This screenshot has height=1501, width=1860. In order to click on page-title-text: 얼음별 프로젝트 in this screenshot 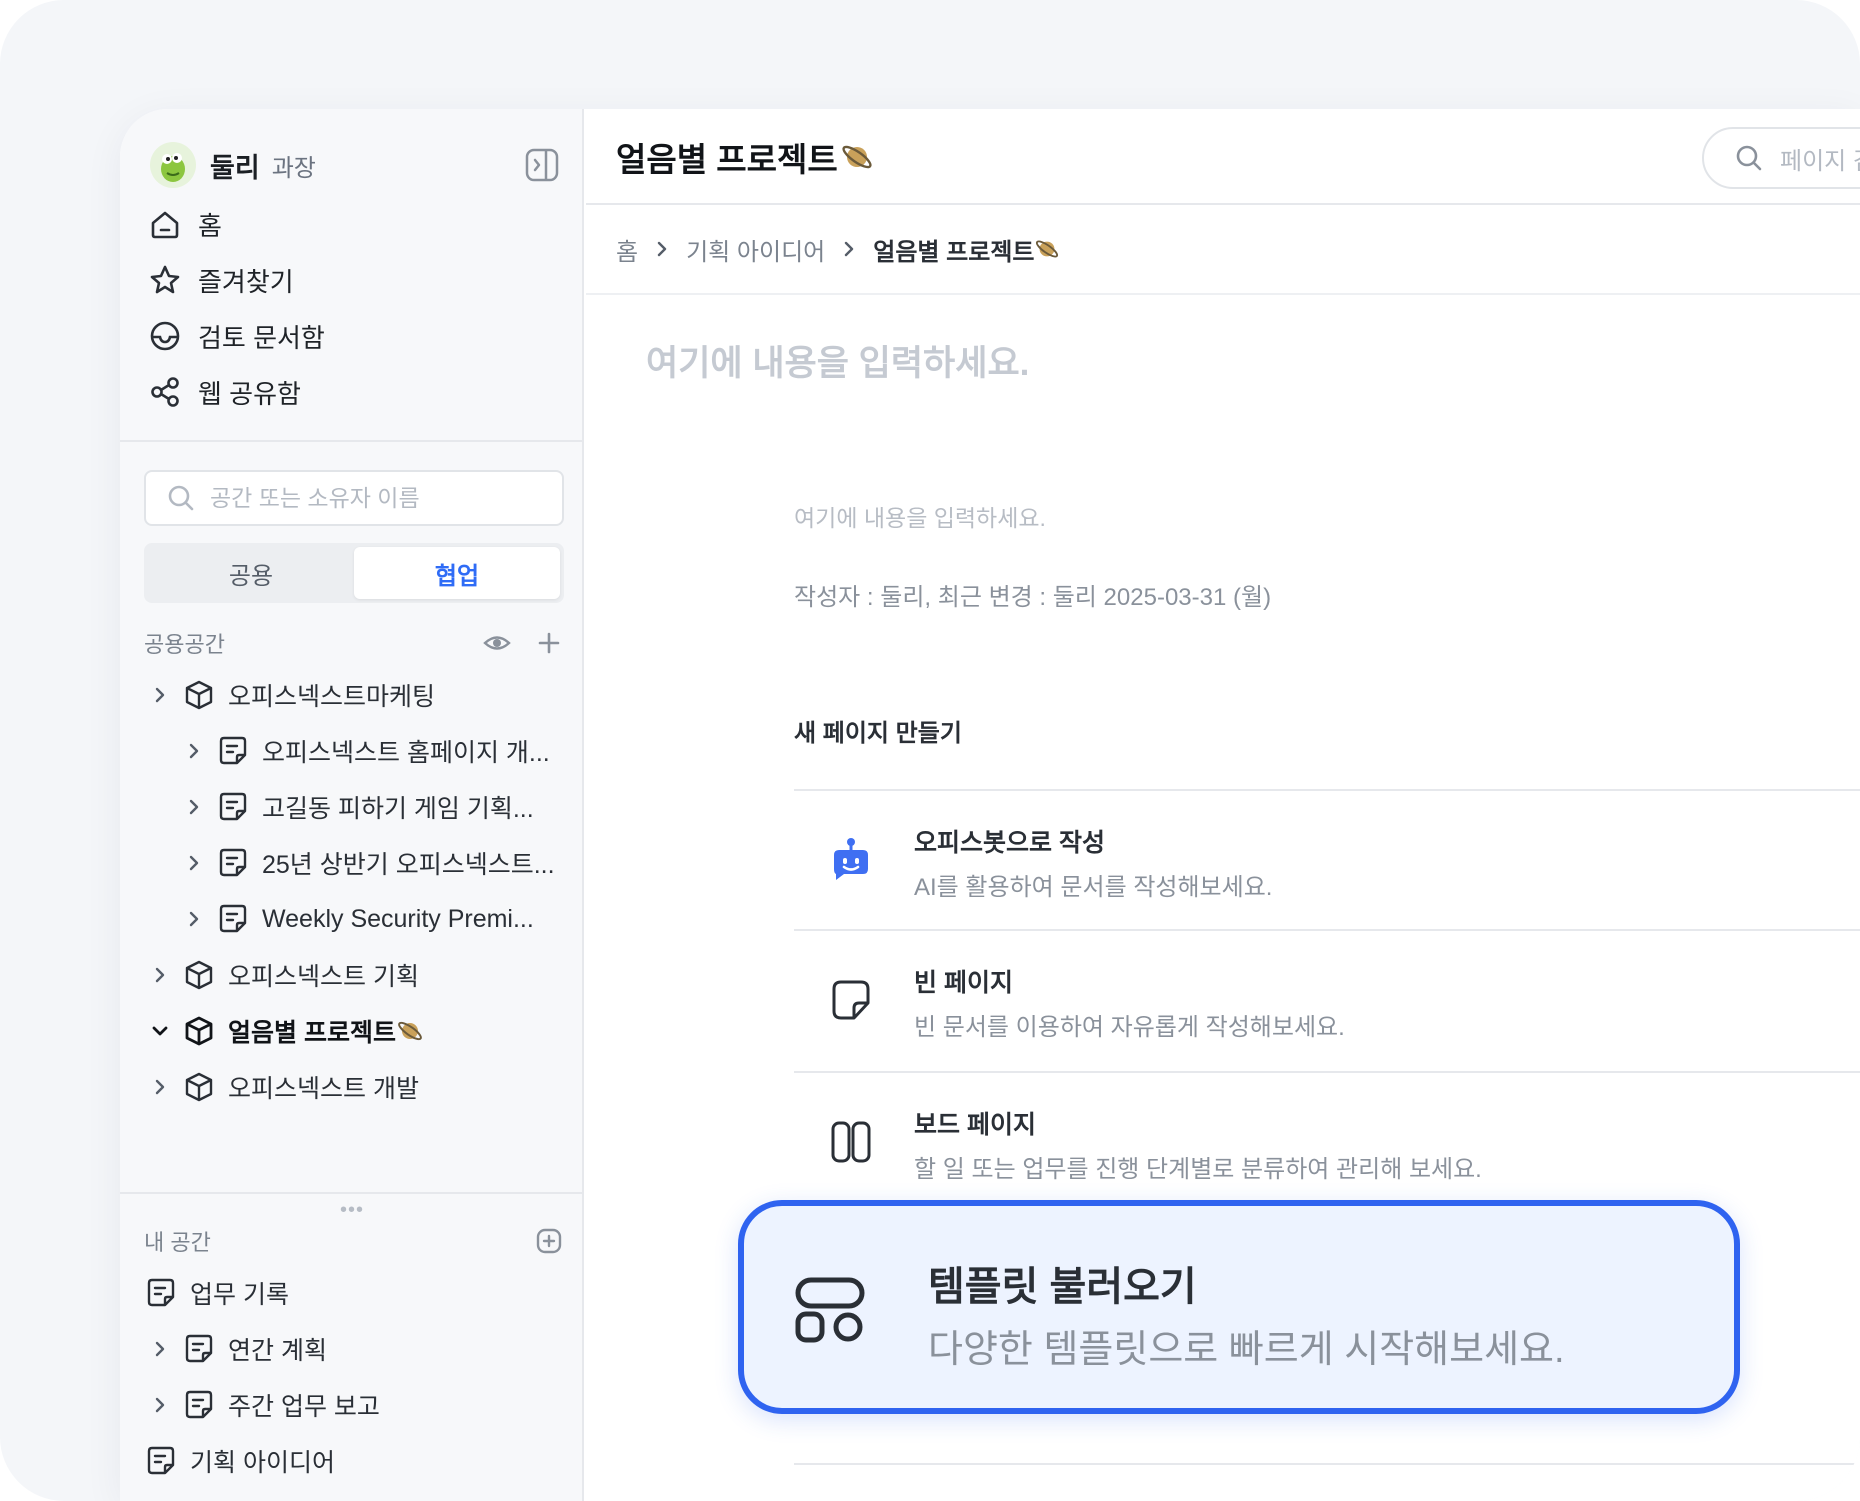, I will do `click(727, 159)`.